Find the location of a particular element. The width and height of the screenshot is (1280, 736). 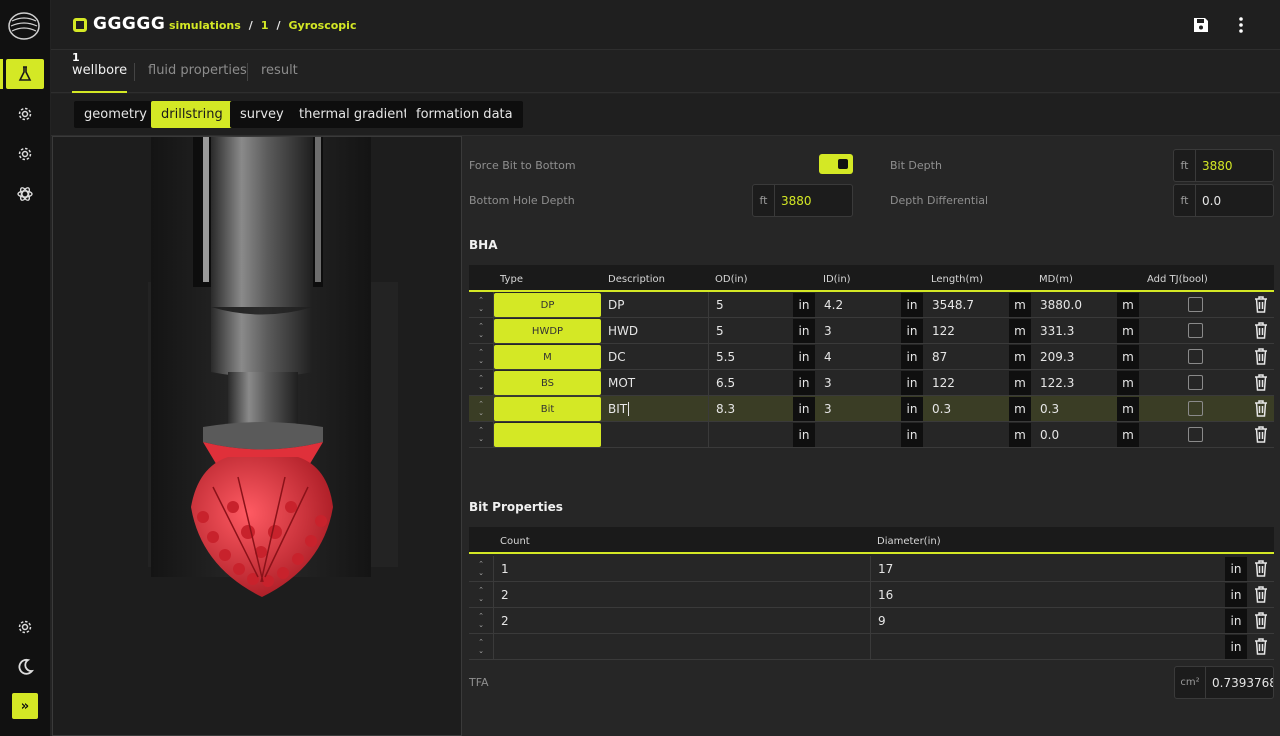

tab-wellbore: wellbore is located at coordinates (100, 78).